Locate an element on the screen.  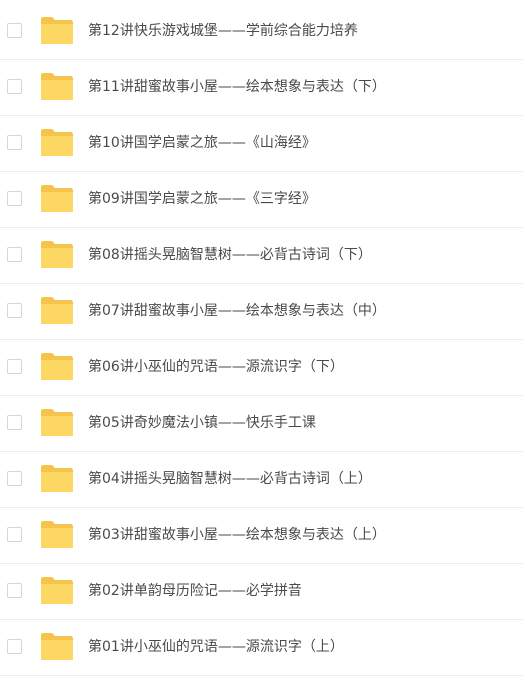
file-row: 第03讲甜蜜故事小屋——绘本想象与表达（上） is located at coordinates (261, 536).